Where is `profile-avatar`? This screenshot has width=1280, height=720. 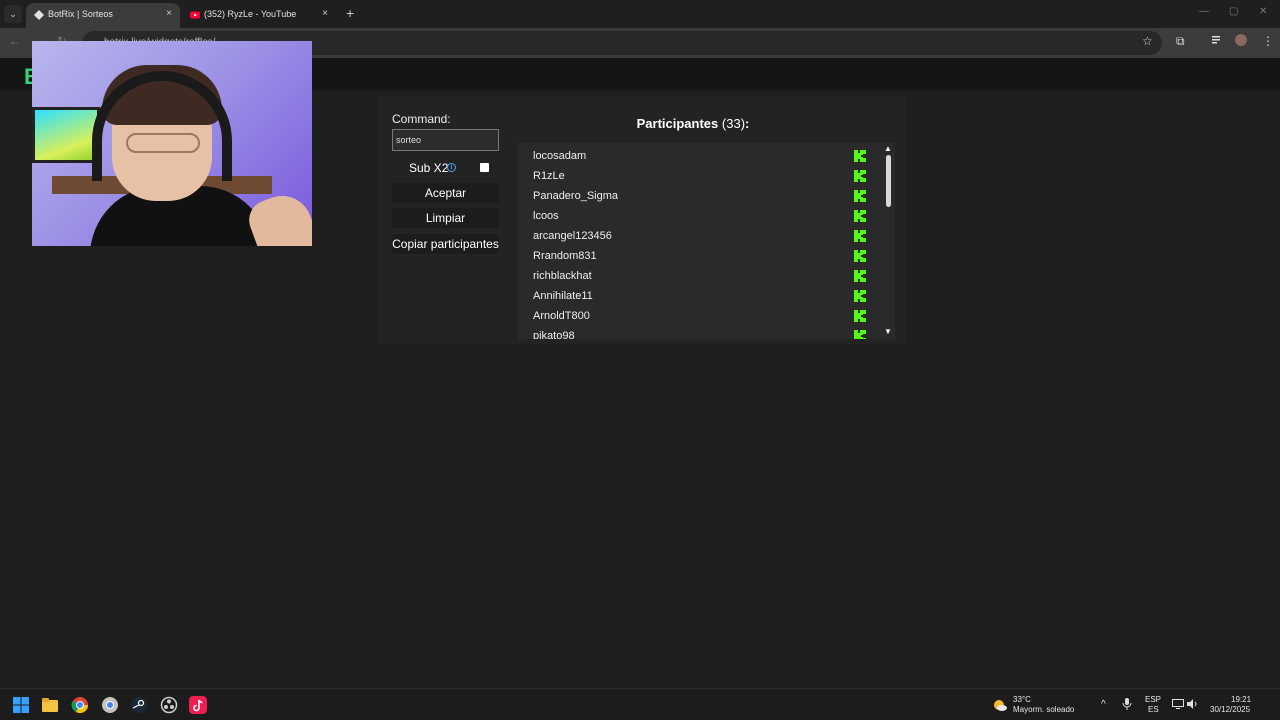
profile-avatar is located at coordinates (1241, 40).